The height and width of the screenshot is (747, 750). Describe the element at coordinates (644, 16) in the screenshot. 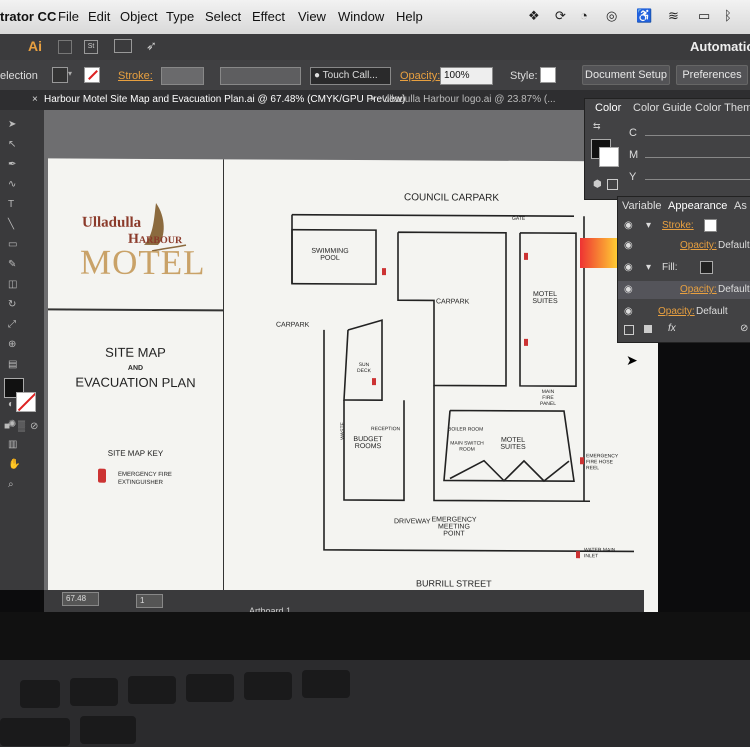

I see `accessibility-icon: ♿` at that location.